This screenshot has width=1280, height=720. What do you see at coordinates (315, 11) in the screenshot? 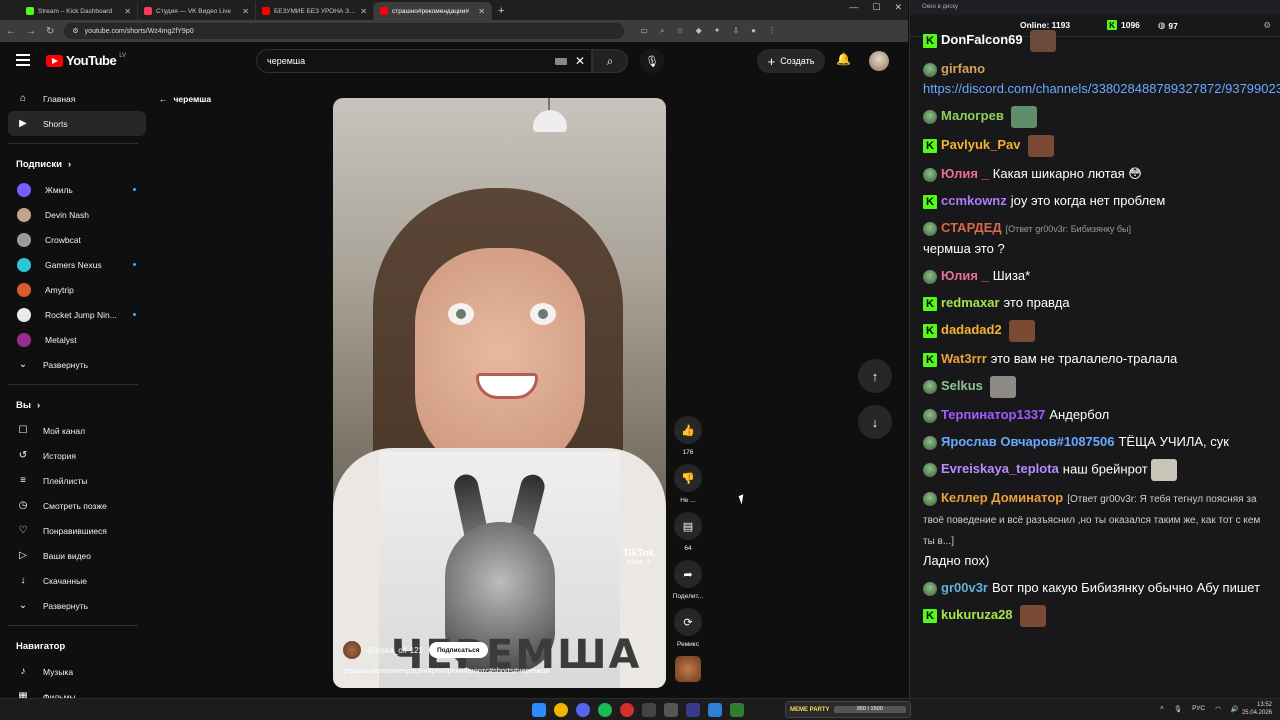
I see `browser-tab: БЕЗУМИЕ БЕЗ УРОНА ЗА 4 ЧА ✕` at bounding box center [315, 11].